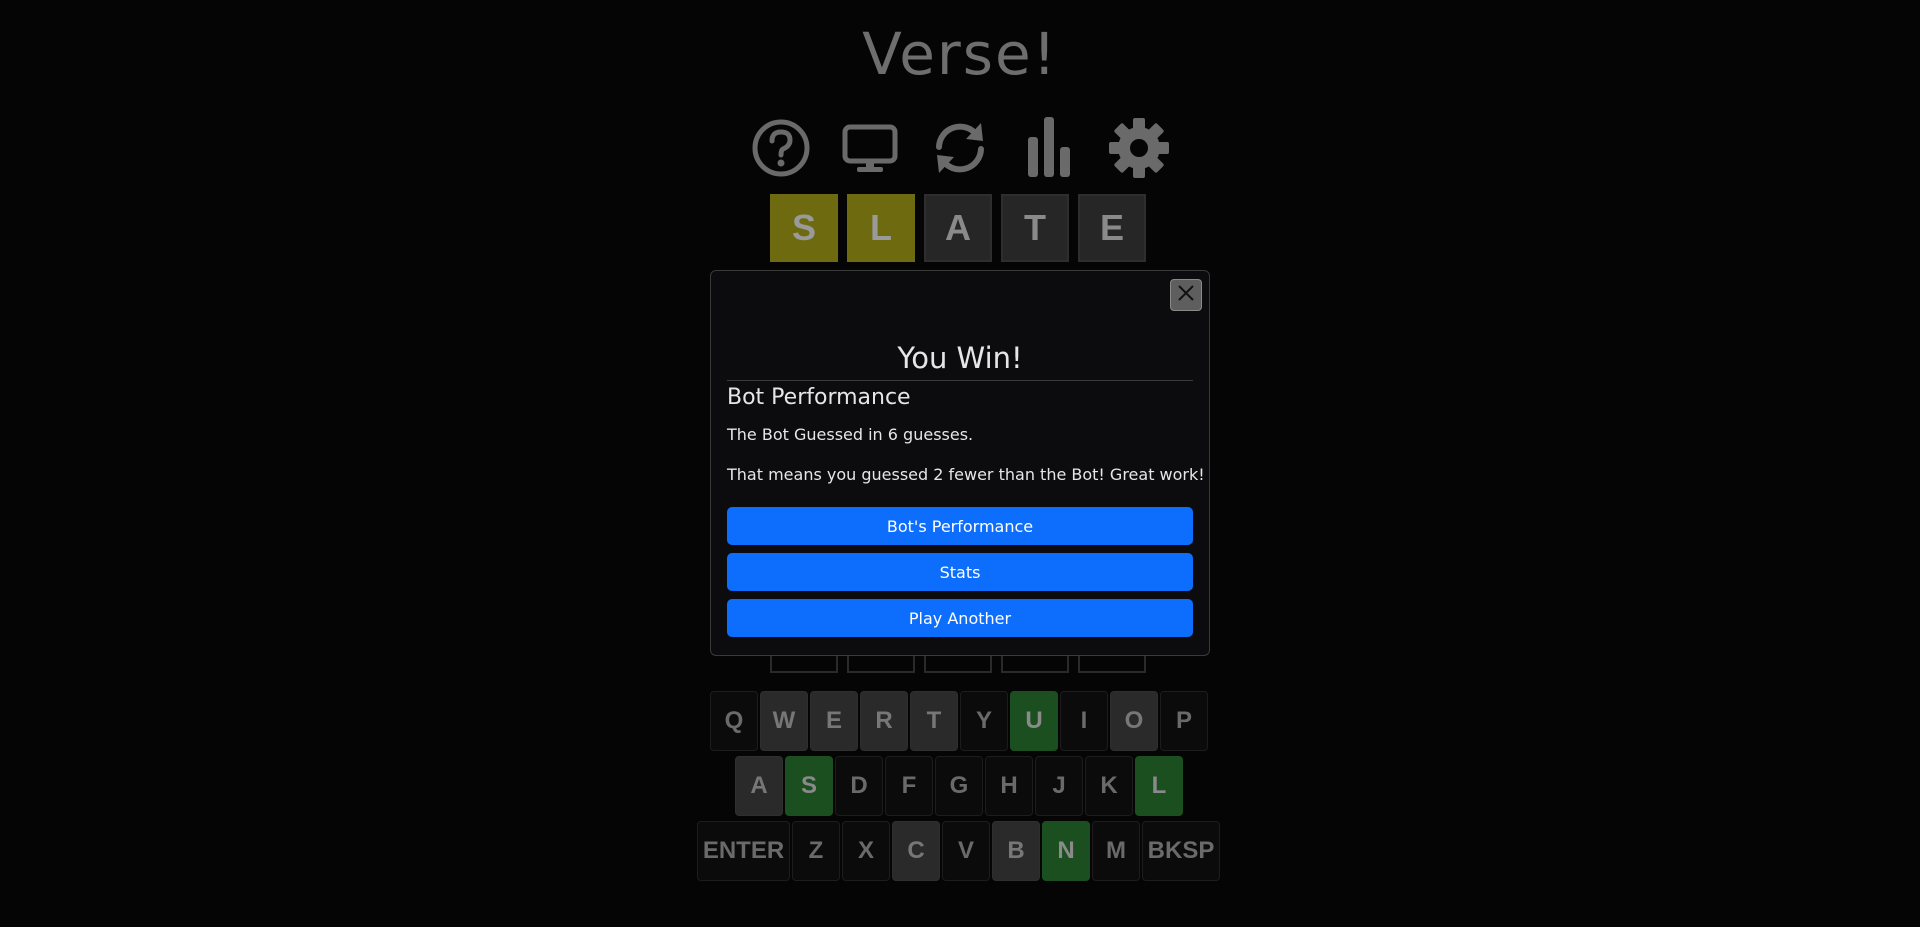  Describe the element at coordinates (960, 618) in the screenshot. I see `play-another-button: Play Another` at that location.